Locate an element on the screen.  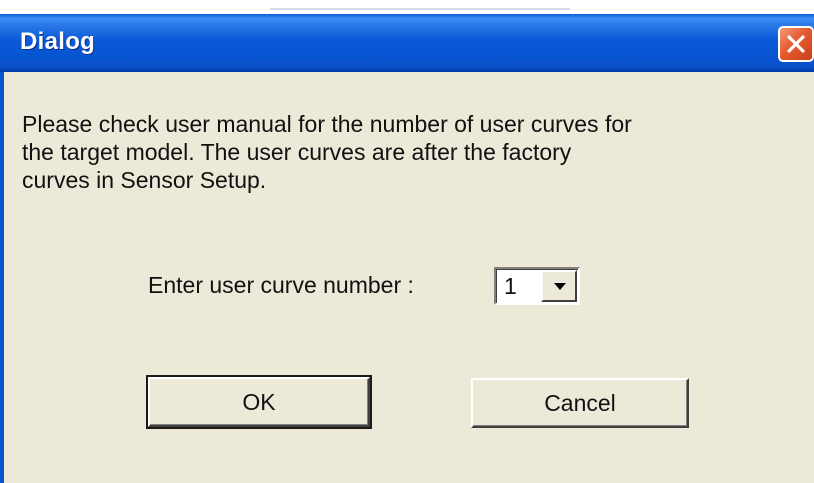
dropdown-arrow-button is located at coordinates (559, 286).